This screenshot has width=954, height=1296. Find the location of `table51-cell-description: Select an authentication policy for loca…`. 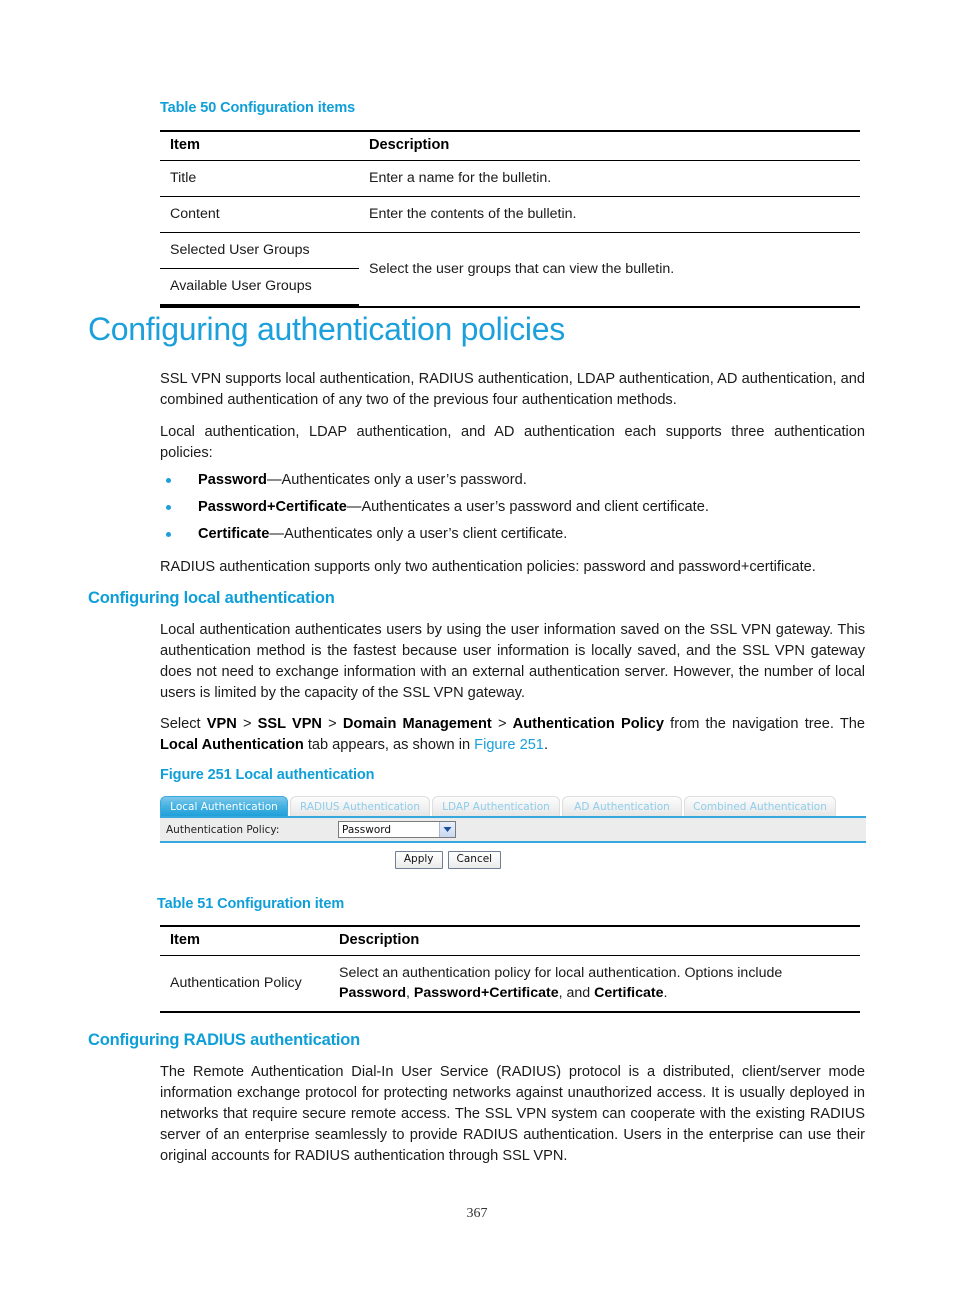

table51-cell-description: Select an authentication policy for loca… is located at coordinates (594, 984).